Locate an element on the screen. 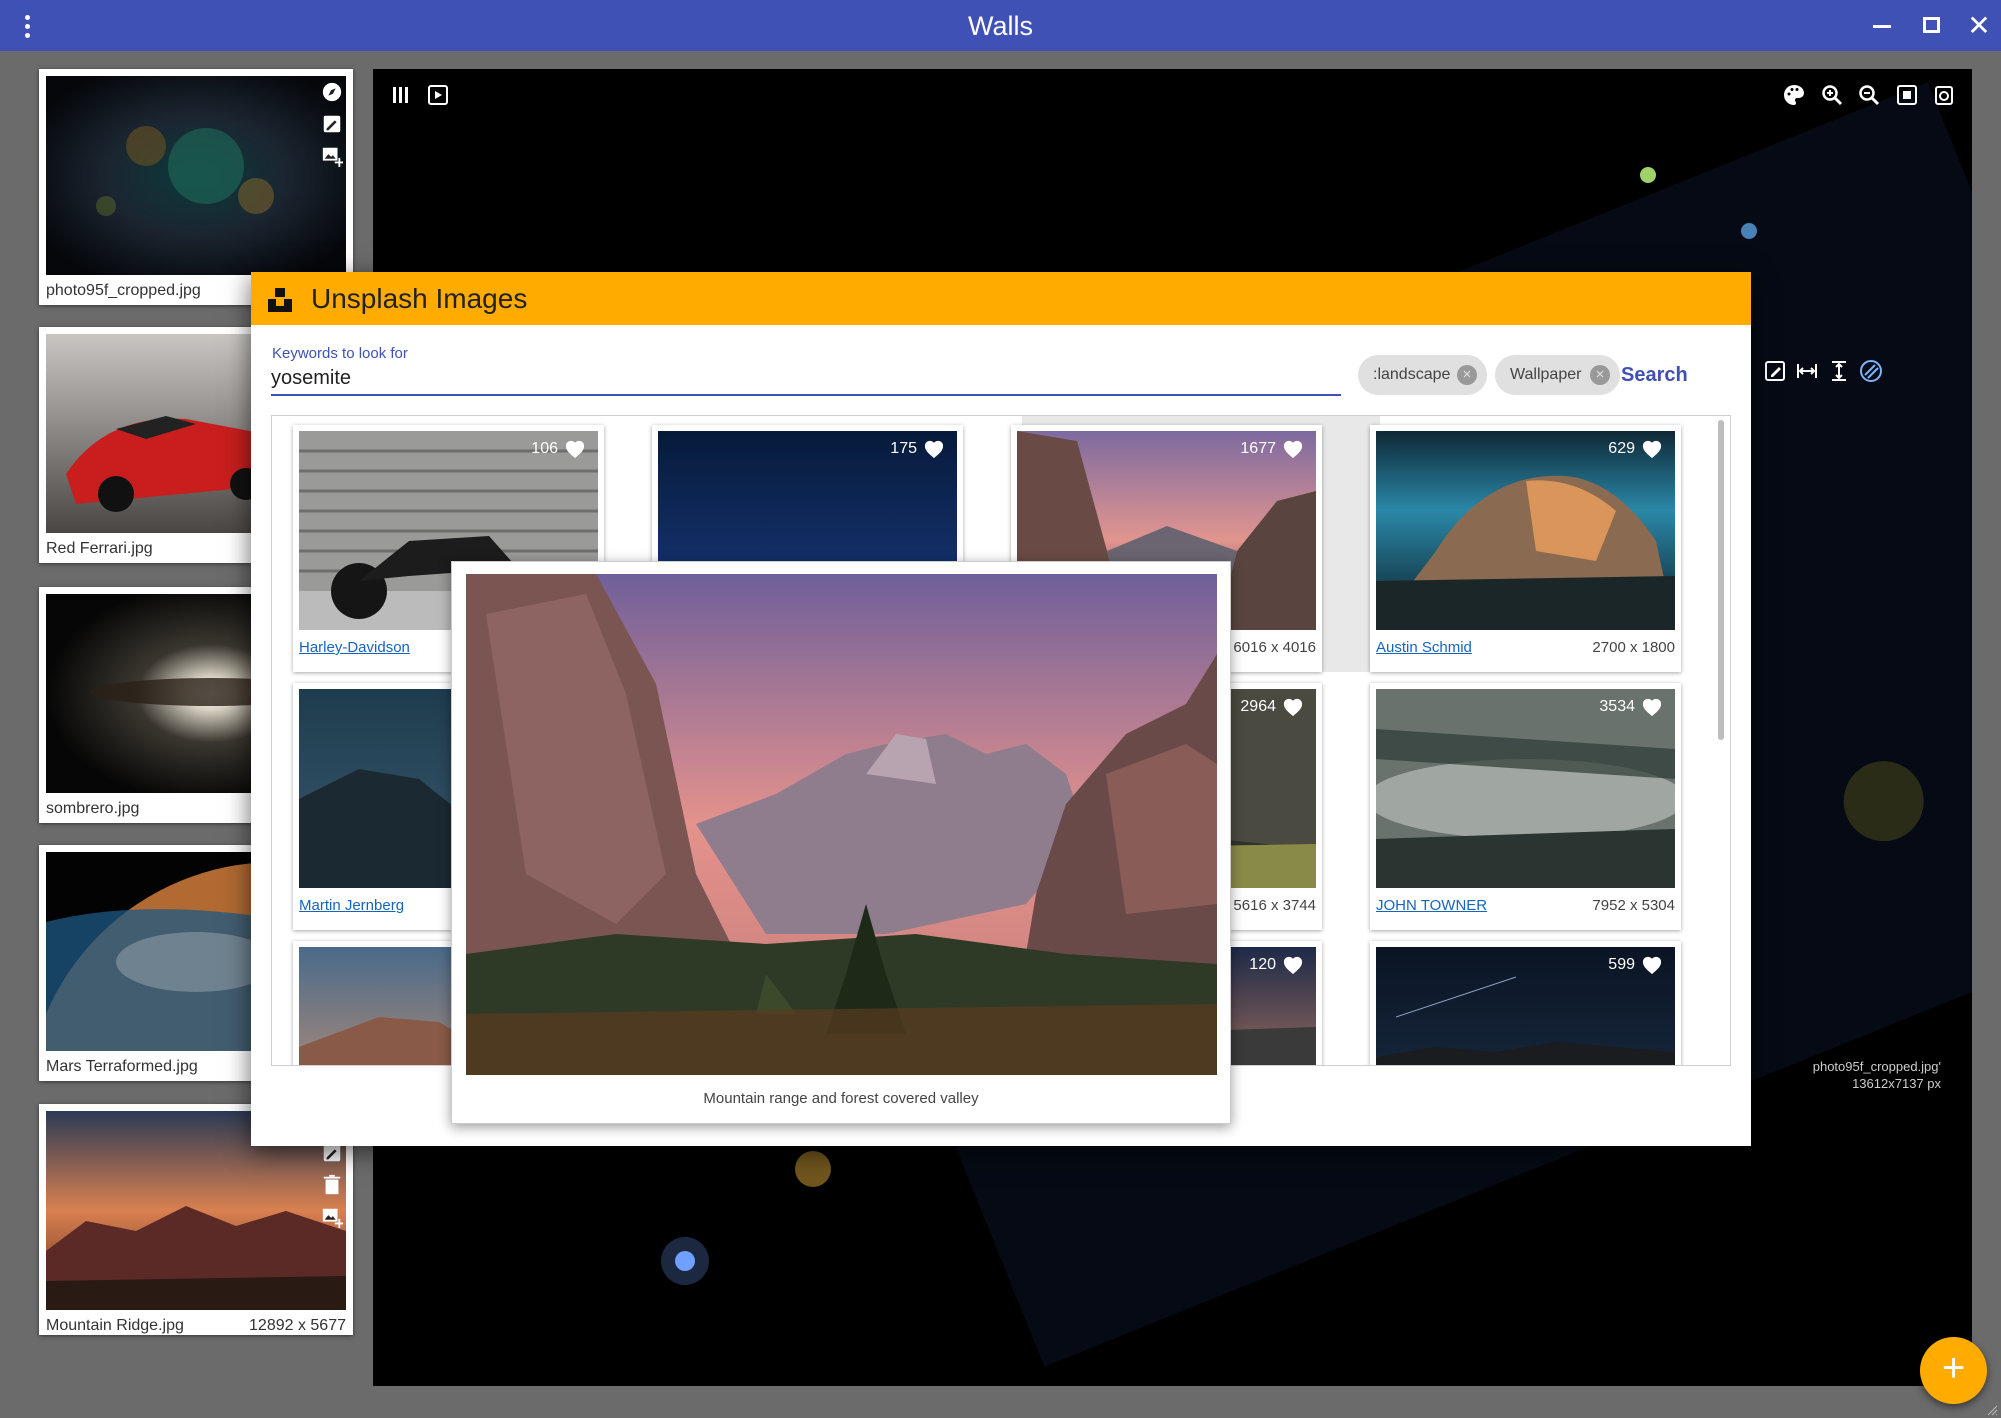  fit-screen-icon is located at coordinates (1907, 95).